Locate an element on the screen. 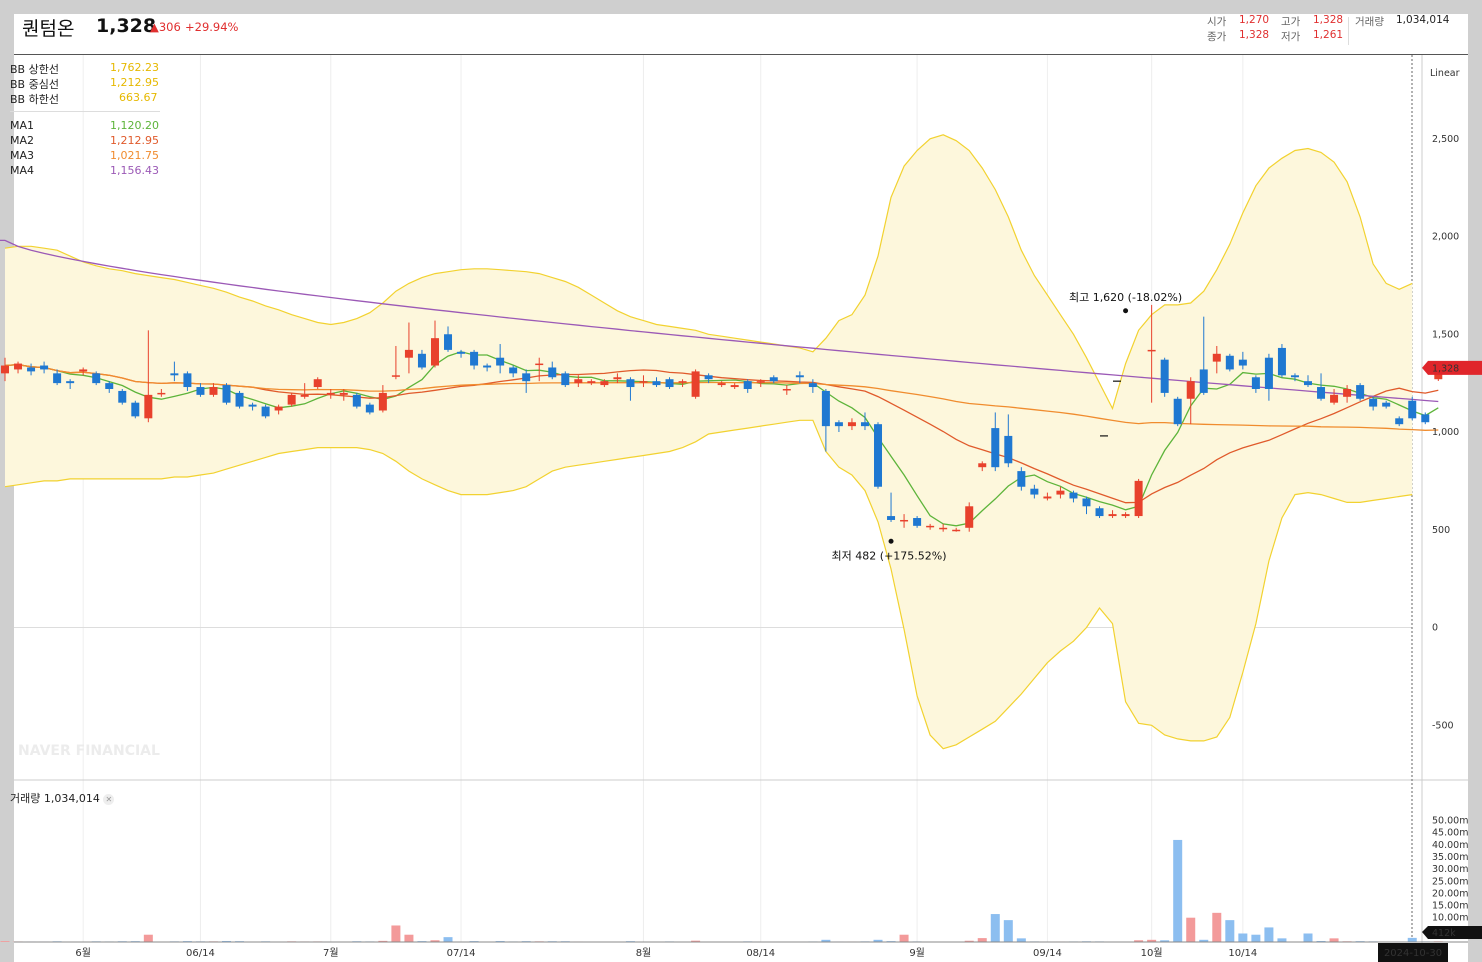 The image size is (1482, 962). current-price: 1,328 is located at coordinates (126, 26).